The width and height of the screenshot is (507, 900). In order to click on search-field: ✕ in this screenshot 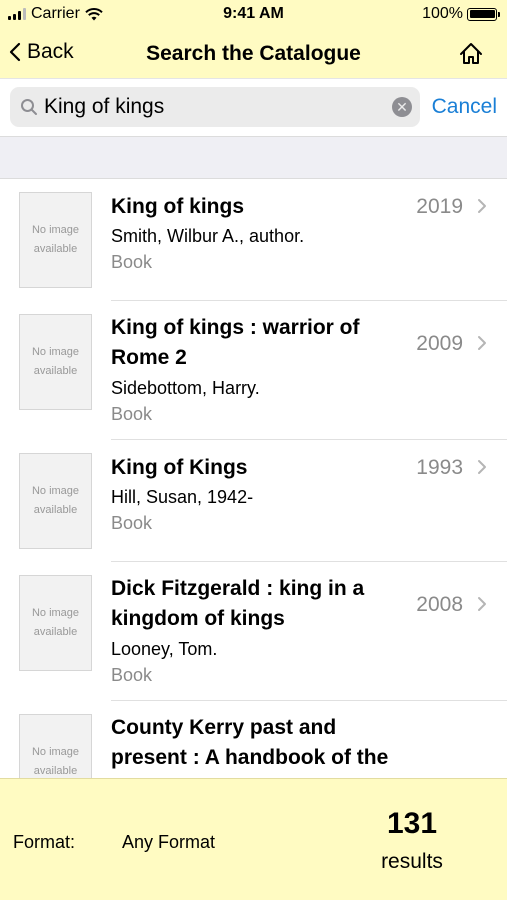, I will do `click(215, 107)`.